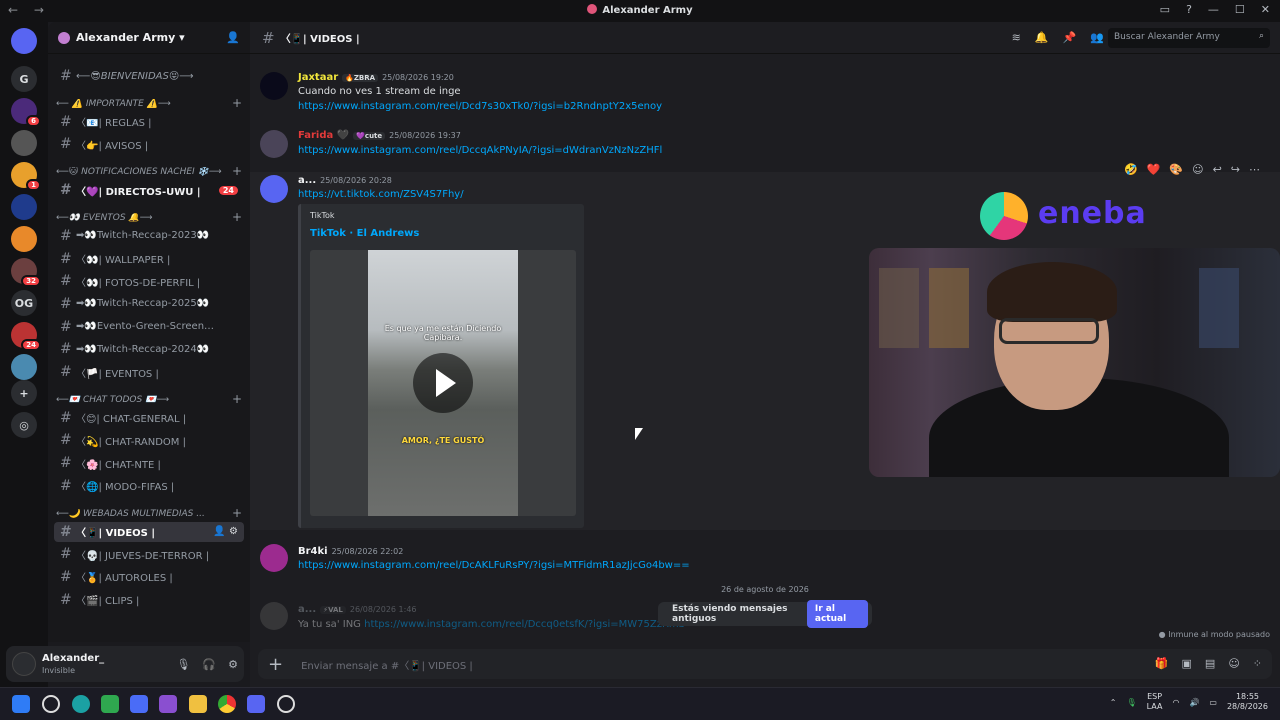 This screenshot has width=1280, height=720. Describe the element at coordinates (149, 304) in the screenshot. I see `channel-item: # ➡👀Twitch-Reccap-2025👀` at that location.